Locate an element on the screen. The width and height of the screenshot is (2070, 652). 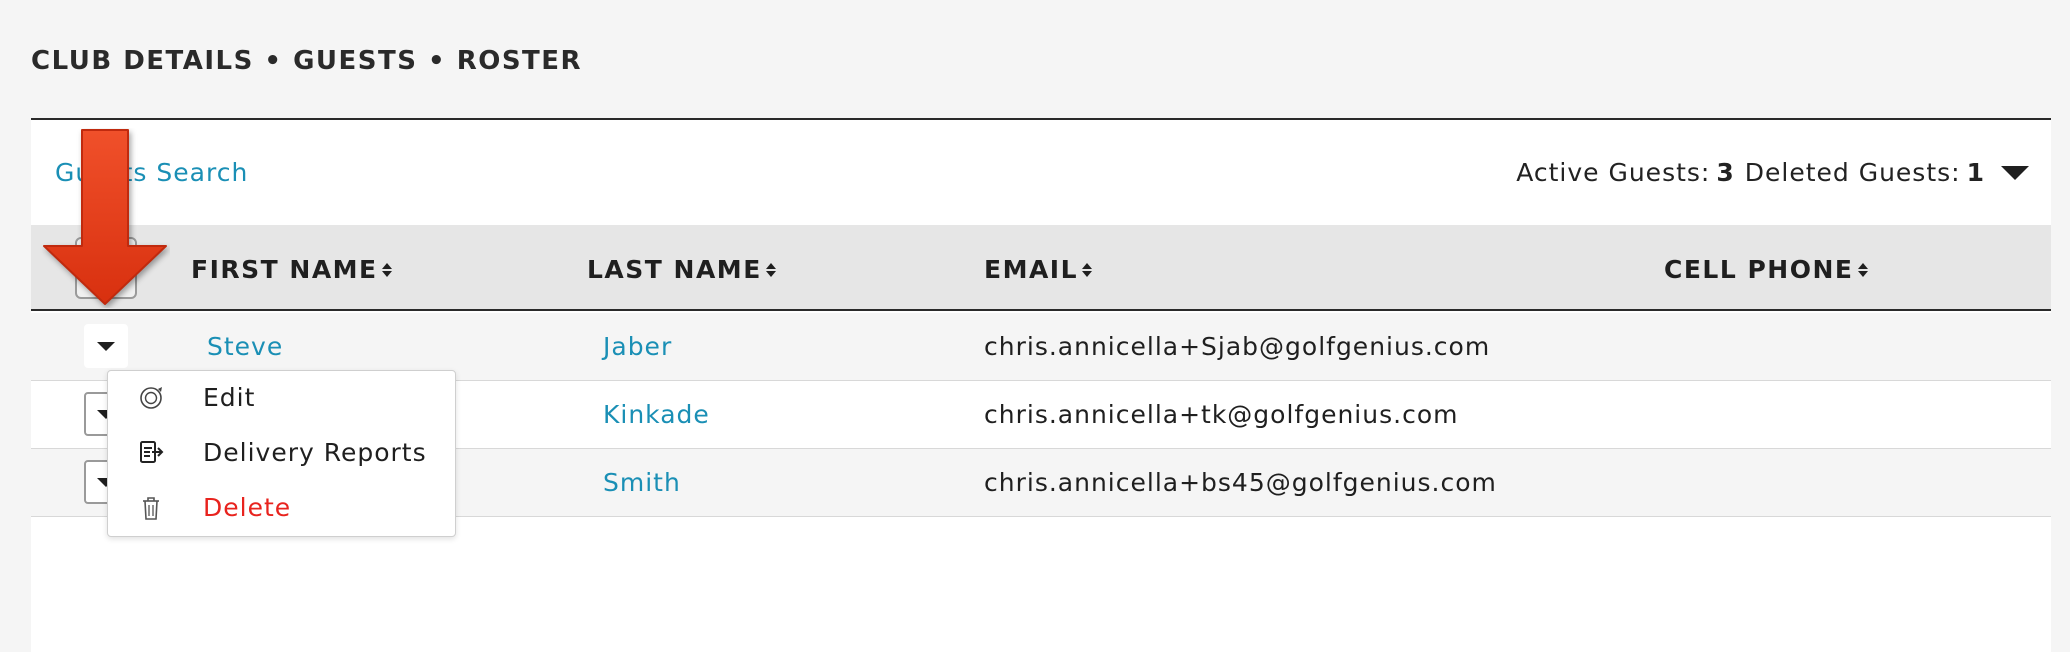
table-header: FIRST NAME LAST NAME EMAIL CELL PHONE is located at coordinates (1041, 268).